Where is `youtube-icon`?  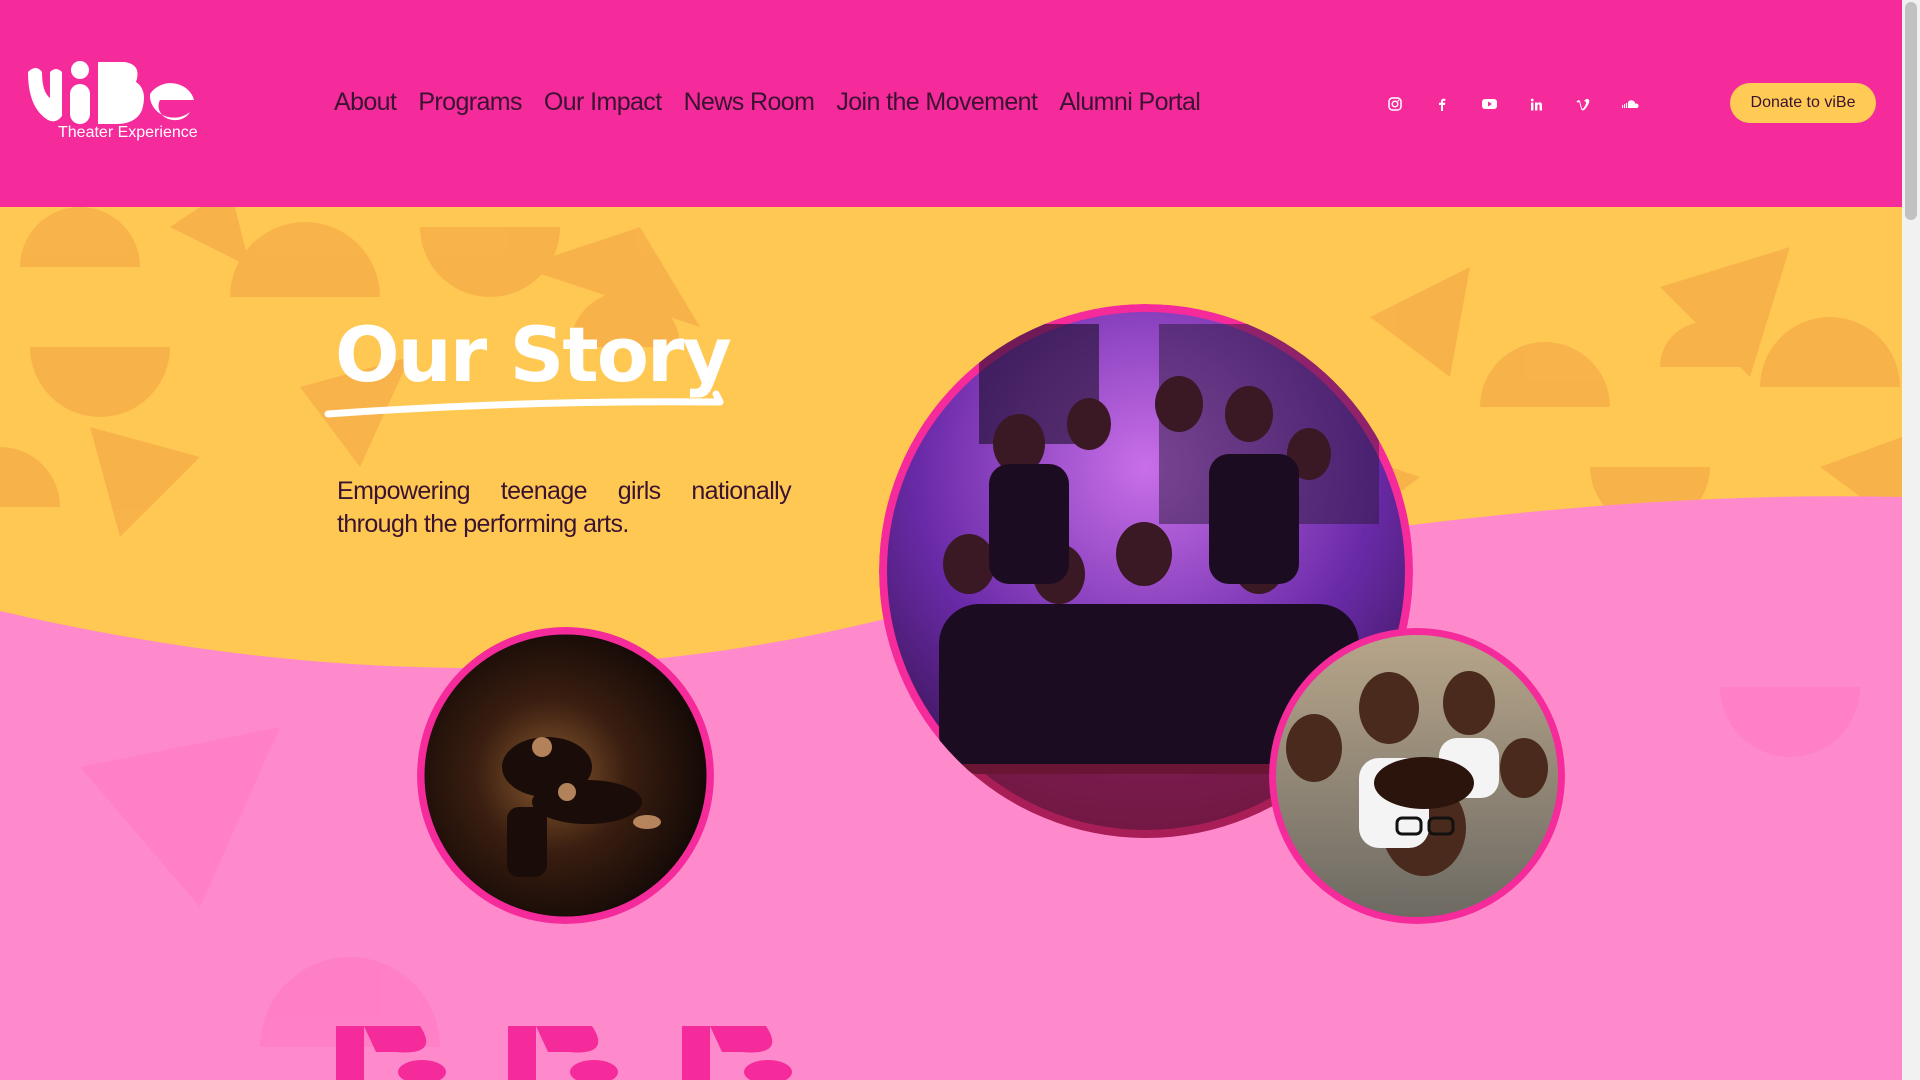
youtube-icon is located at coordinates (1489, 104).